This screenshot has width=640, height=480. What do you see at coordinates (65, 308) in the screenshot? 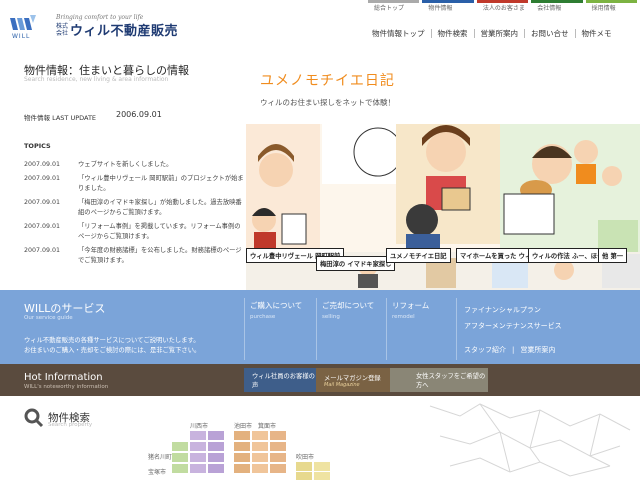
I see `services-title: WILLのサービス` at bounding box center [65, 308].